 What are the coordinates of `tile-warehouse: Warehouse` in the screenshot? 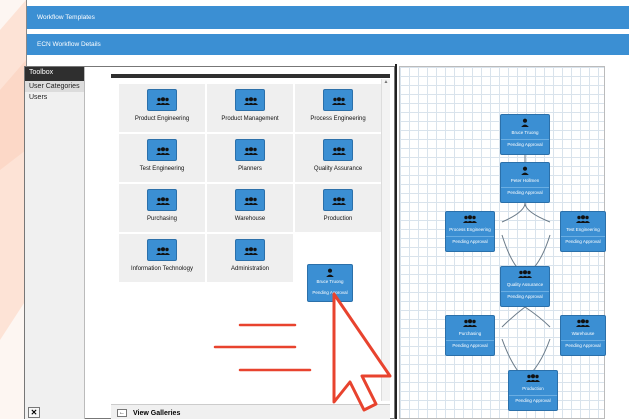 It's located at (250, 208).